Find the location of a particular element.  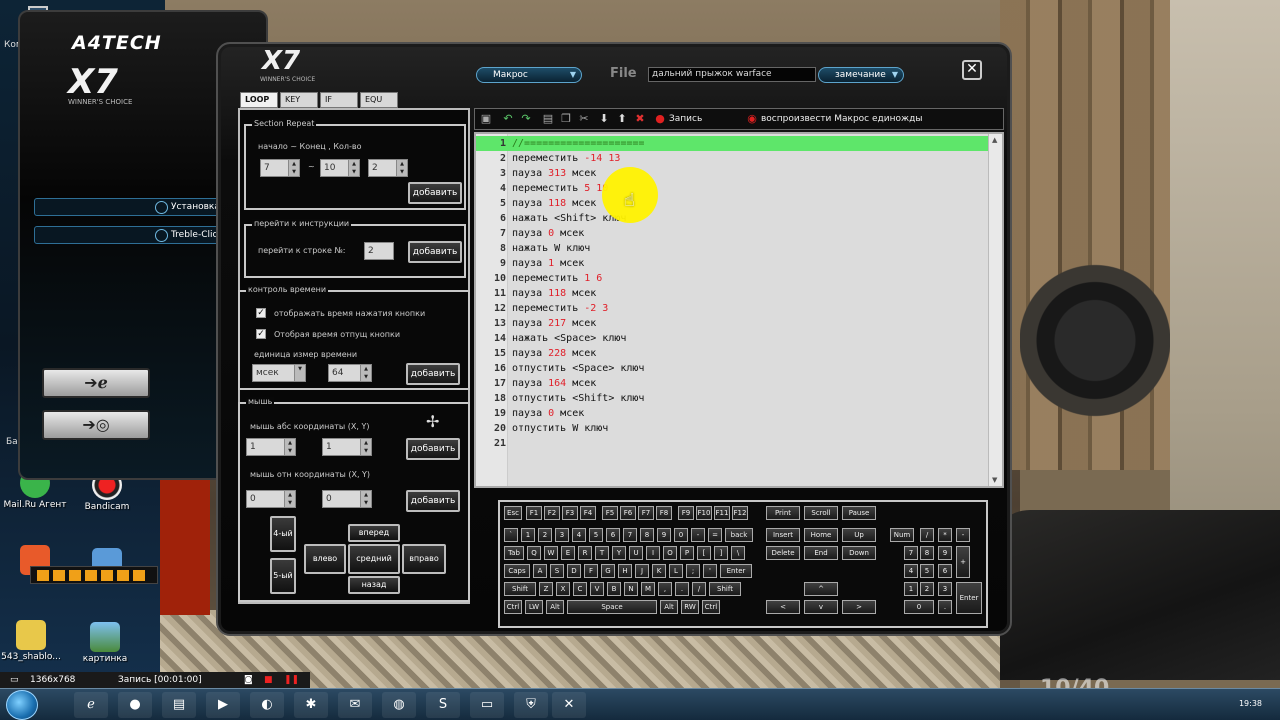

record-icon: ● is located at coordinates (660, 119).